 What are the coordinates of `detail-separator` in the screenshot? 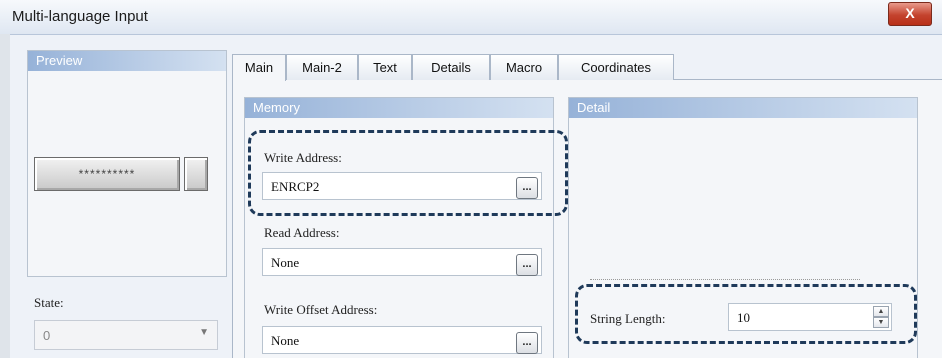 It's located at (725, 279).